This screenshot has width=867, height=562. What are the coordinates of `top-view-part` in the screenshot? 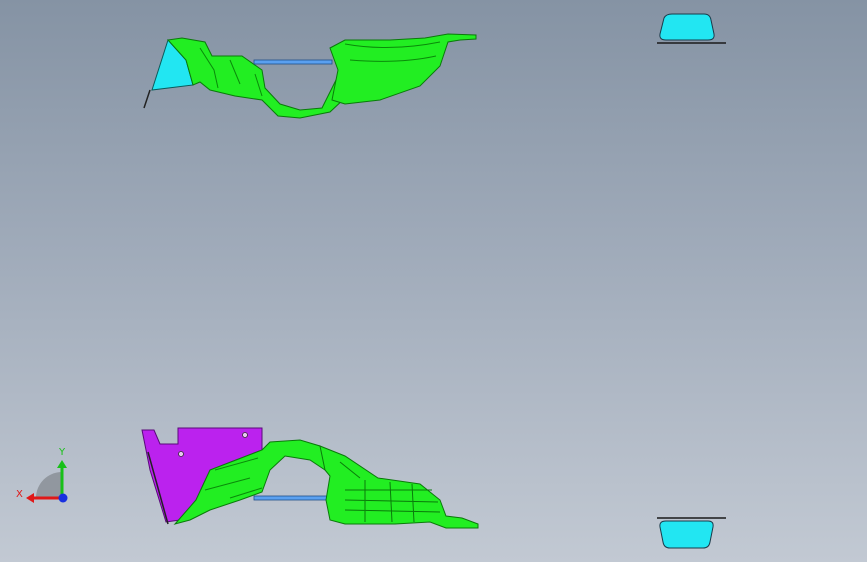 It's located at (310, 76).